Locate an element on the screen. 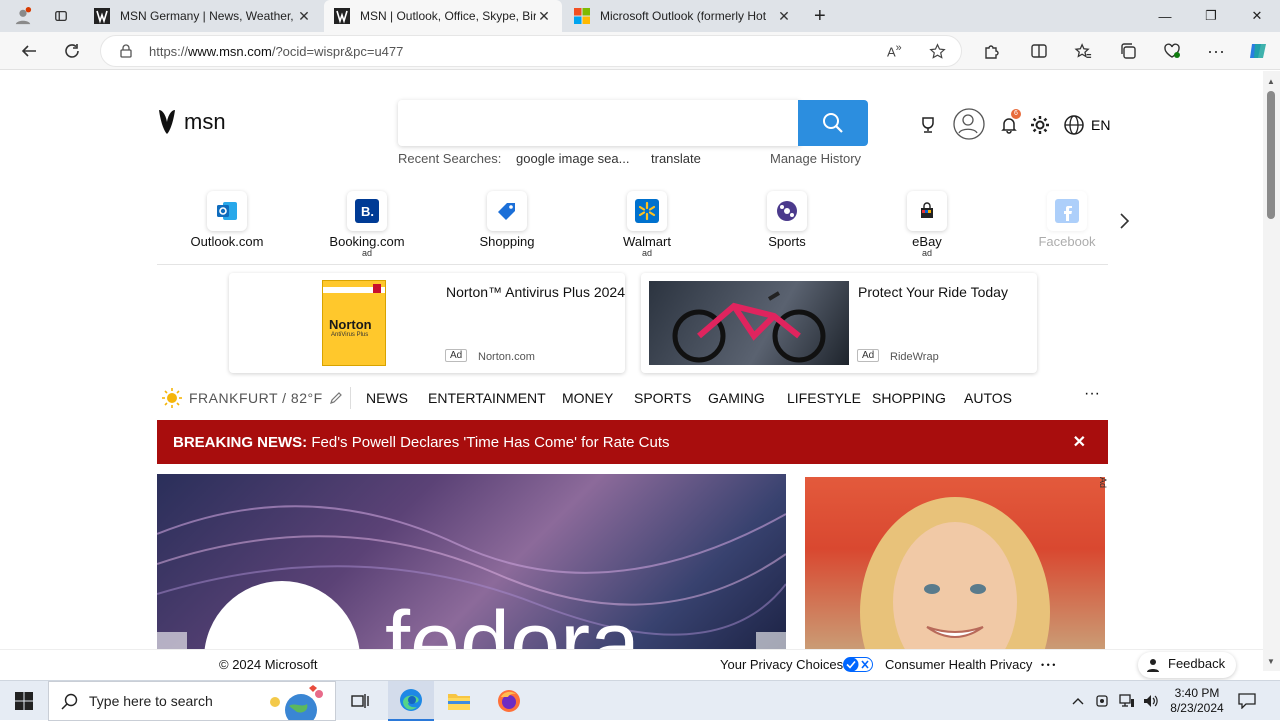 Image resolution: width=1280 pixels, height=721 pixels. start-button is located at coordinates (24, 701).